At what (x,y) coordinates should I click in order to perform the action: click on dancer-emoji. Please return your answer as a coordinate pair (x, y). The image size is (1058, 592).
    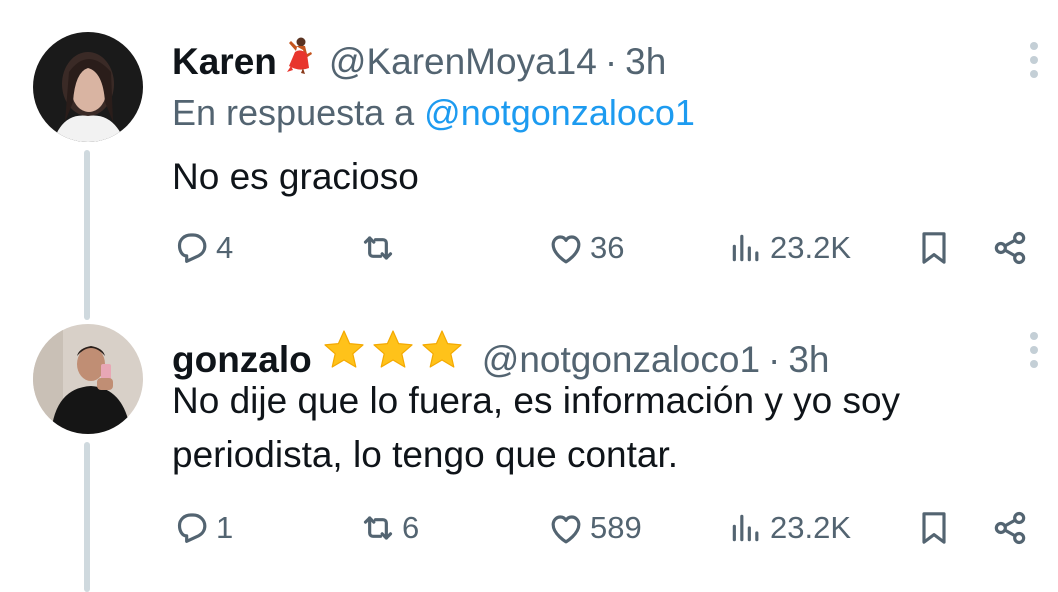
    Looking at the image, I should click on (300, 55).